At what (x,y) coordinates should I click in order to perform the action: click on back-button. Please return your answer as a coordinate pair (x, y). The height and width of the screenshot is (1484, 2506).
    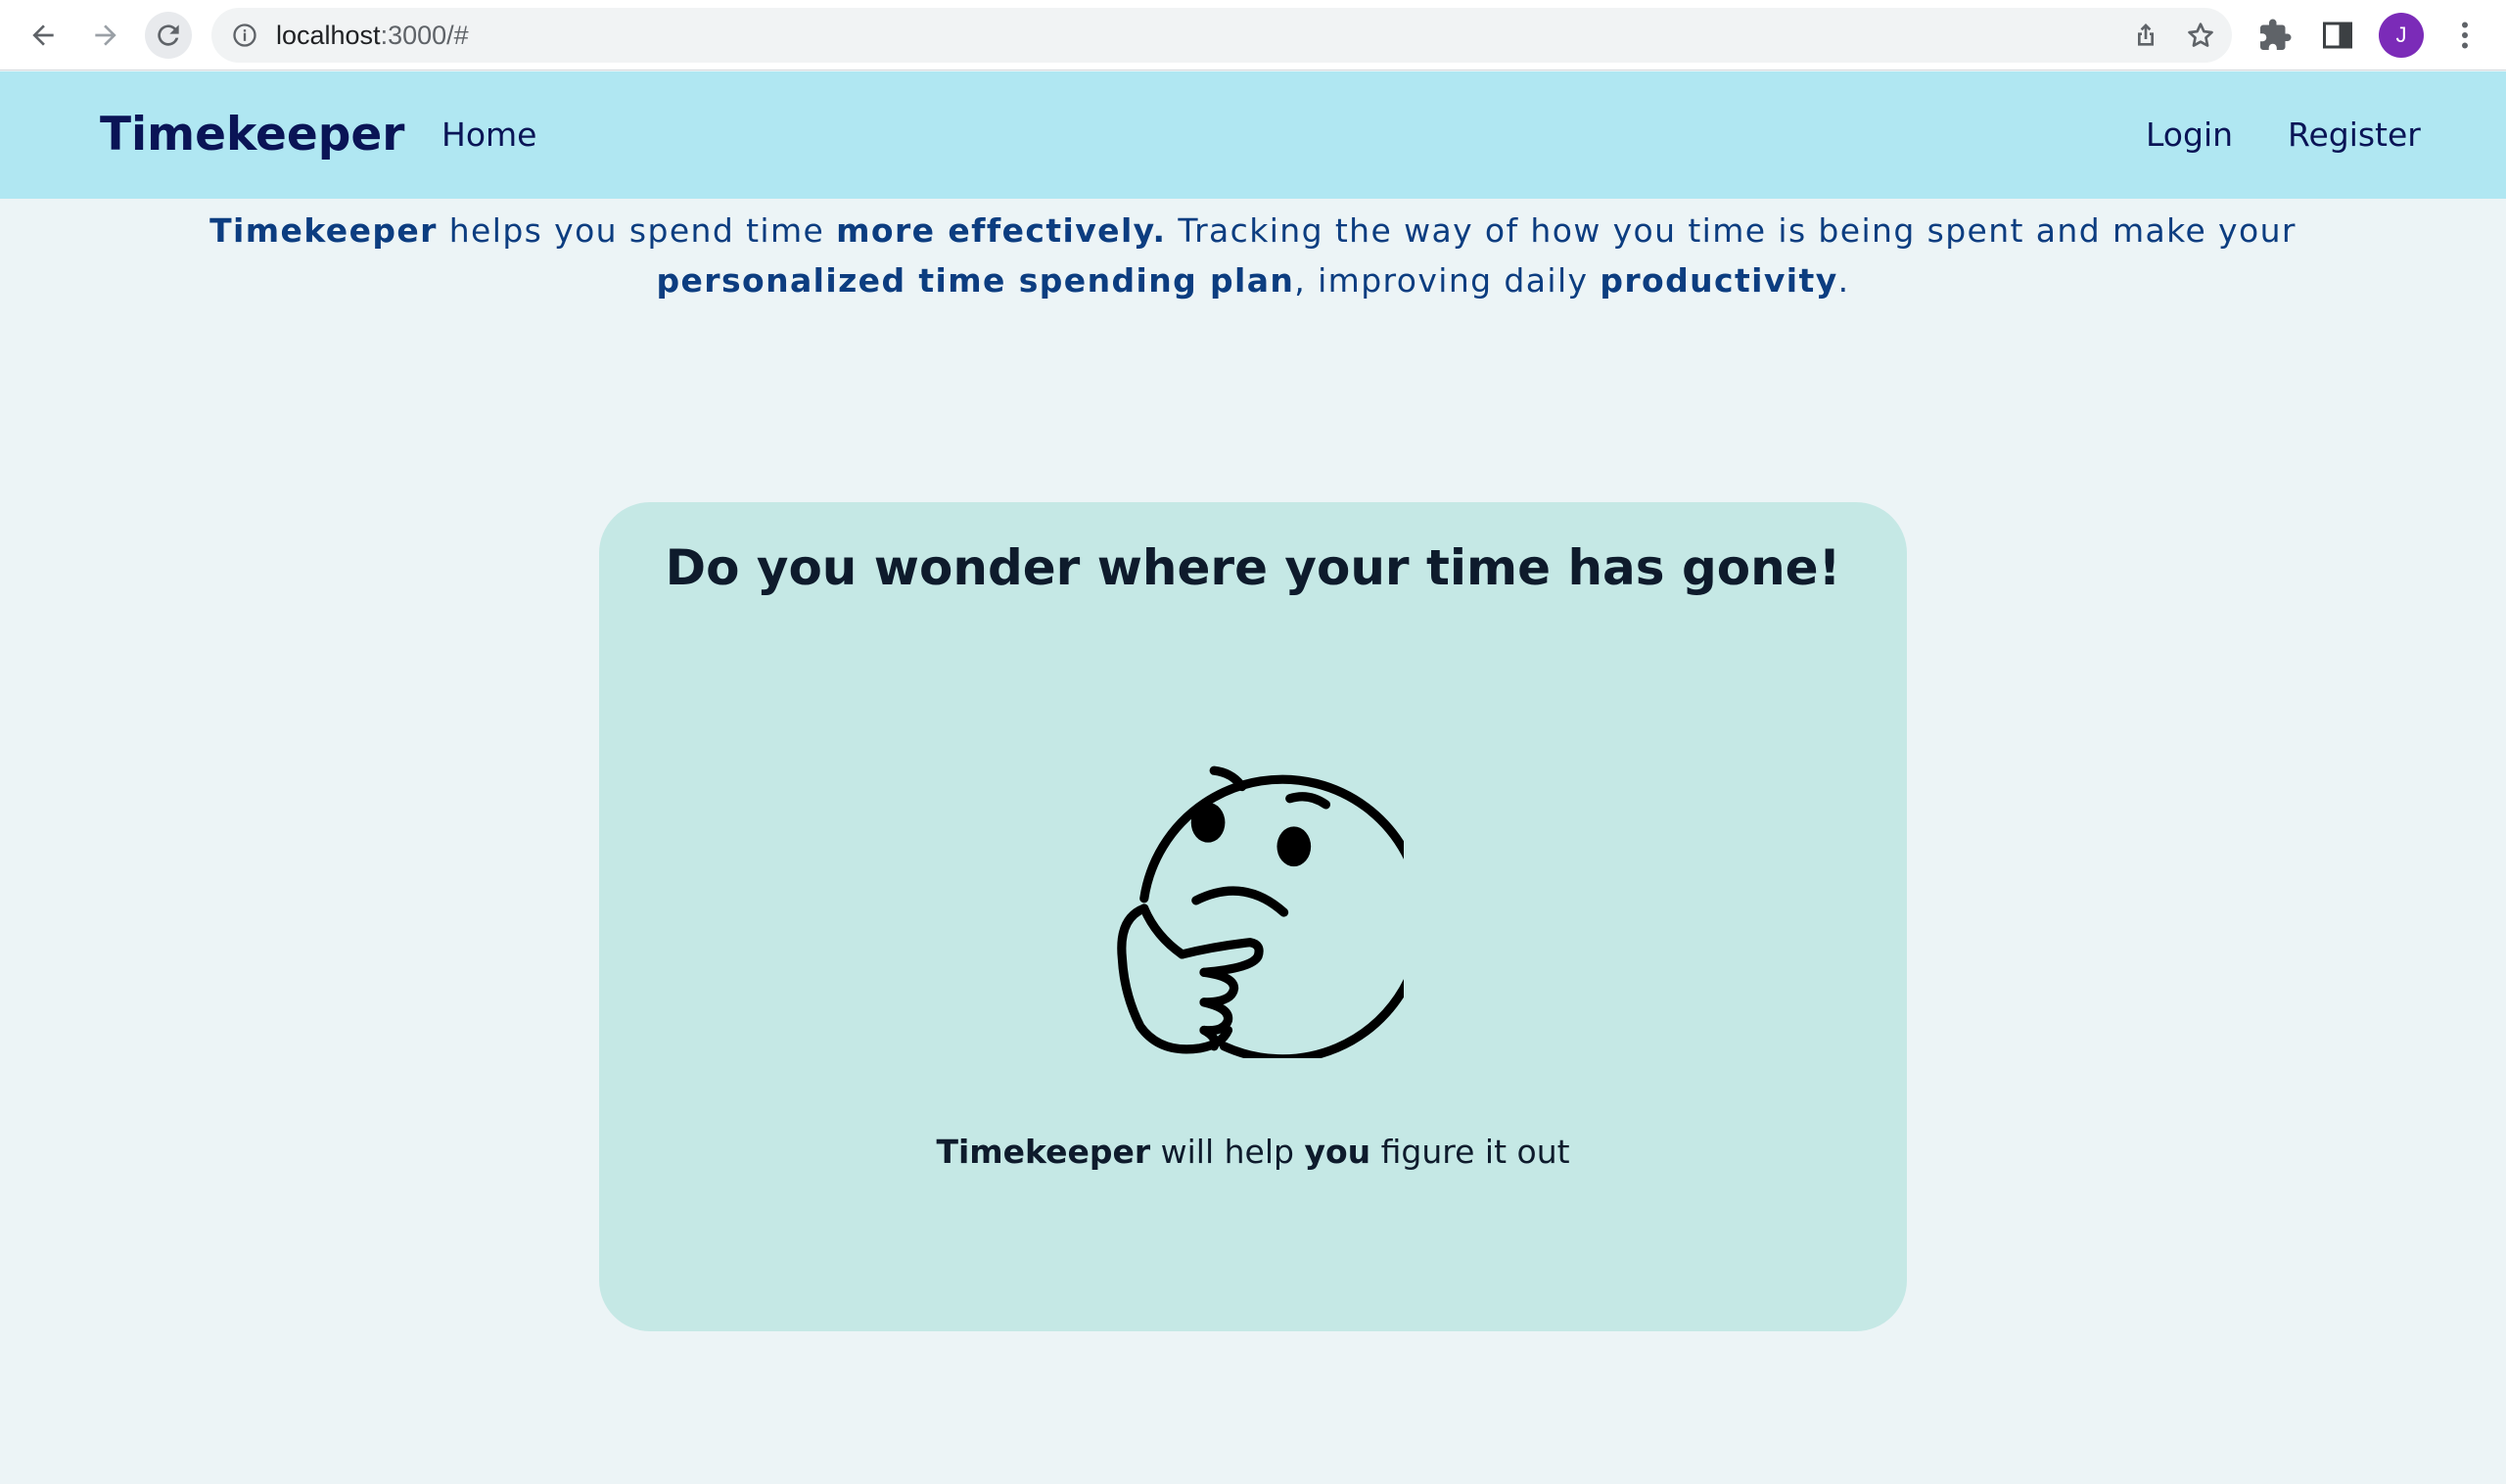
    Looking at the image, I should click on (43, 35).